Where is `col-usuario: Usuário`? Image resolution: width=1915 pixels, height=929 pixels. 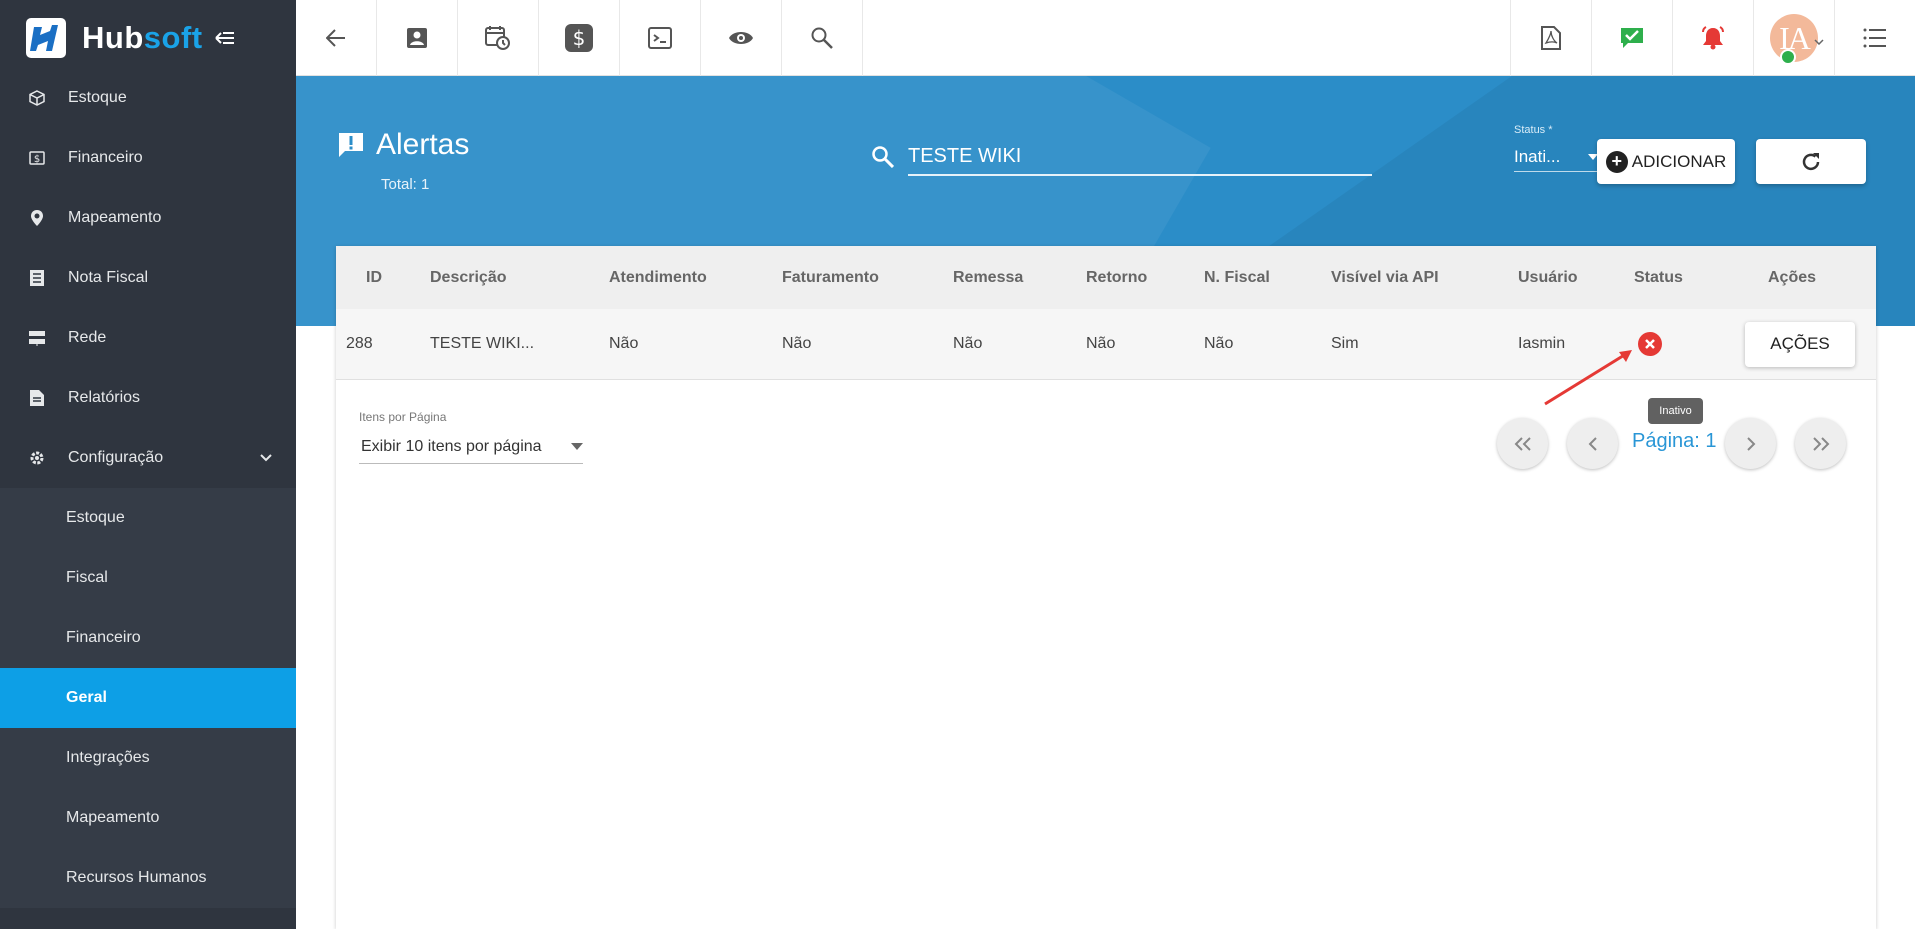 col-usuario: Usuário is located at coordinates (1548, 277).